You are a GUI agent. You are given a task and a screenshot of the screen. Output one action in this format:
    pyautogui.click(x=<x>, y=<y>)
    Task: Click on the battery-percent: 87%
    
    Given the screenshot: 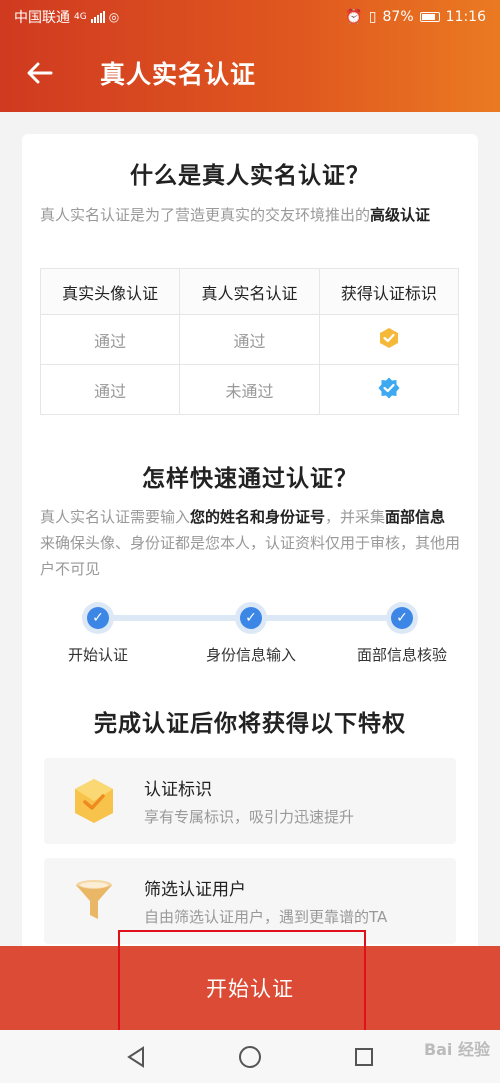 What is the action you would take?
    pyautogui.click(x=398, y=17)
    